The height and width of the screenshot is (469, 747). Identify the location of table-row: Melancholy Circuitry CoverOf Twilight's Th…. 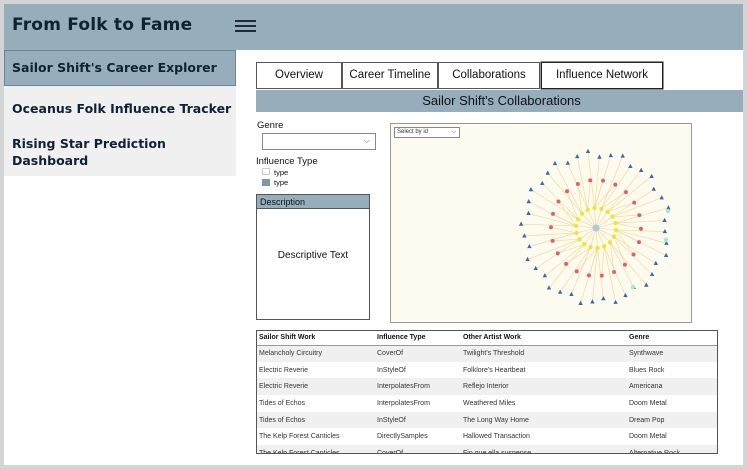
(487, 353).